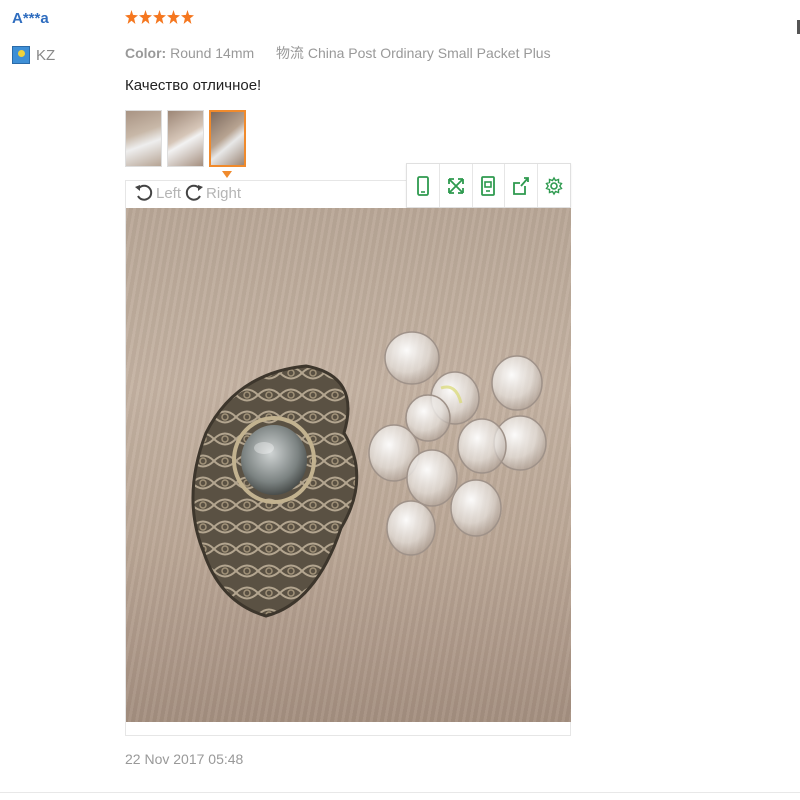  I want to click on reviewer-name: A***a, so click(30, 18).